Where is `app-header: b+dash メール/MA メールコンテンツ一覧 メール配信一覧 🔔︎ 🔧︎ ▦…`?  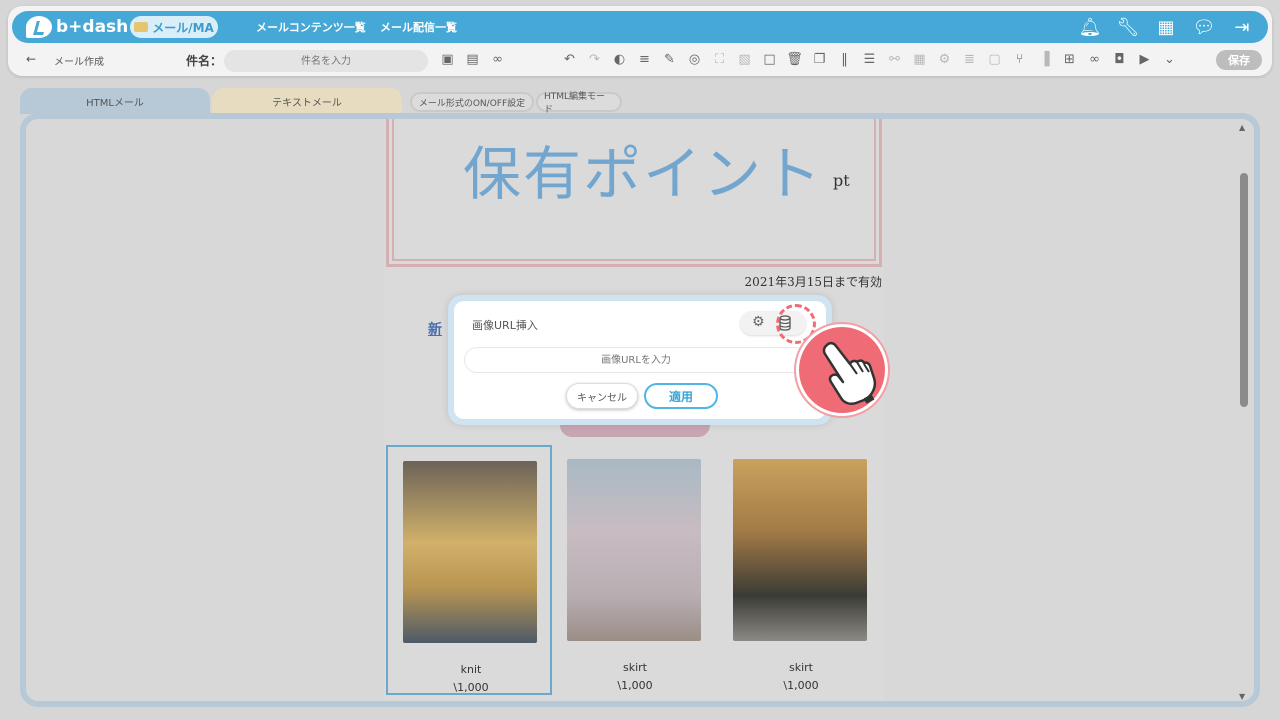 app-header: b+dash メール/MA メールコンテンツ一覧 メール配信一覧 🔔︎ 🔧︎ ▦… is located at coordinates (640, 41).